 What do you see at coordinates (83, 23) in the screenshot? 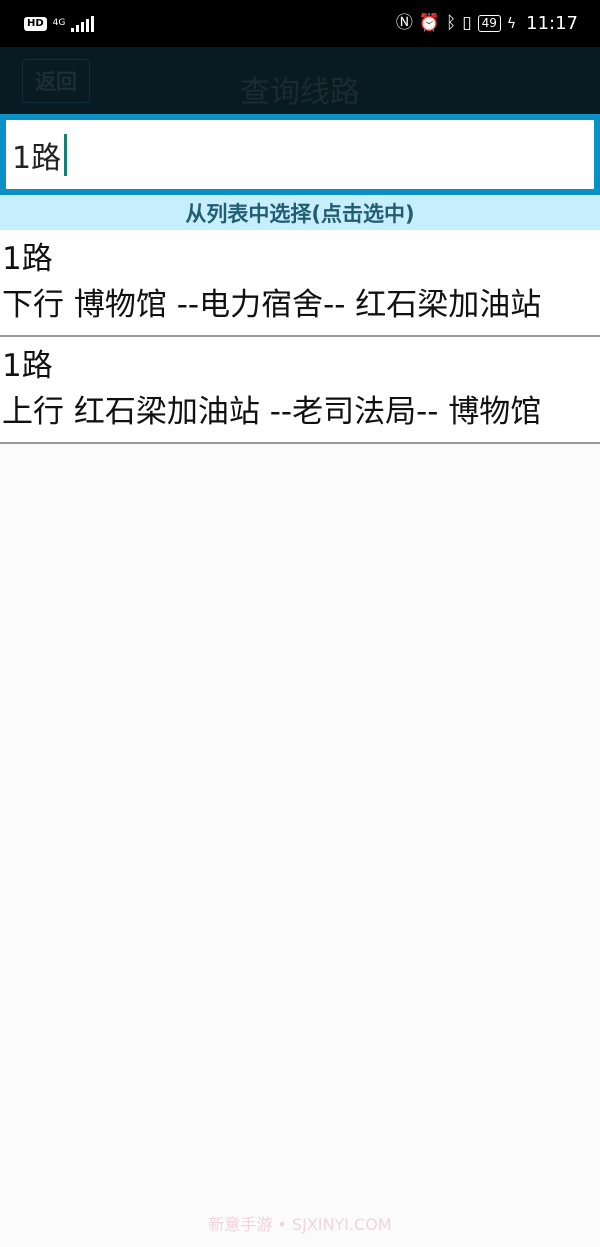
I see `signal-icon` at bounding box center [83, 23].